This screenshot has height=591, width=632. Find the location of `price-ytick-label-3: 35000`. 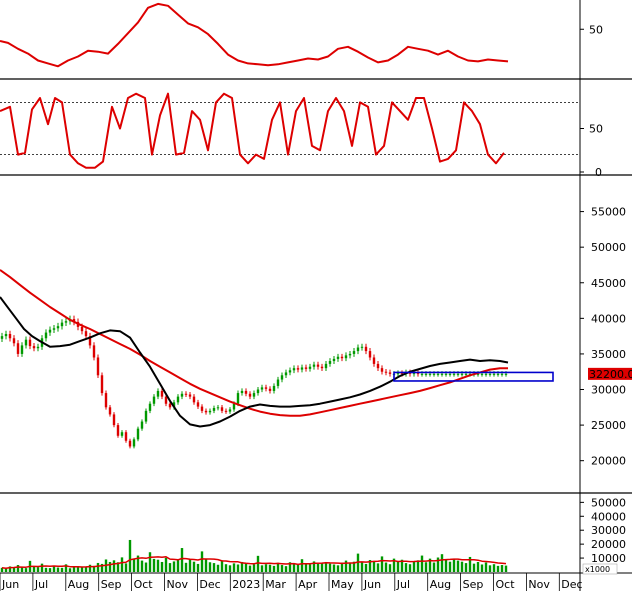

price-ytick-label-3: 35000 is located at coordinates (608, 354).